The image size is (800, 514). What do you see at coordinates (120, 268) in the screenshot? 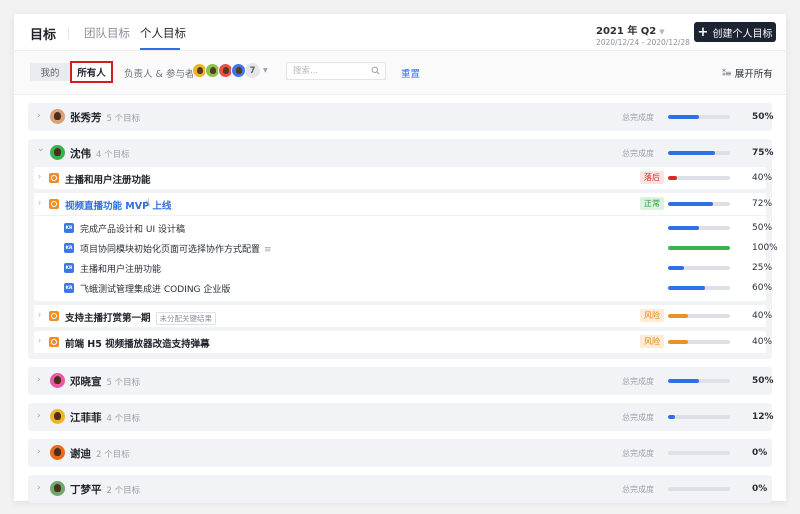
I see `key-result-title: 主播和用户注册功能` at bounding box center [120, 268].